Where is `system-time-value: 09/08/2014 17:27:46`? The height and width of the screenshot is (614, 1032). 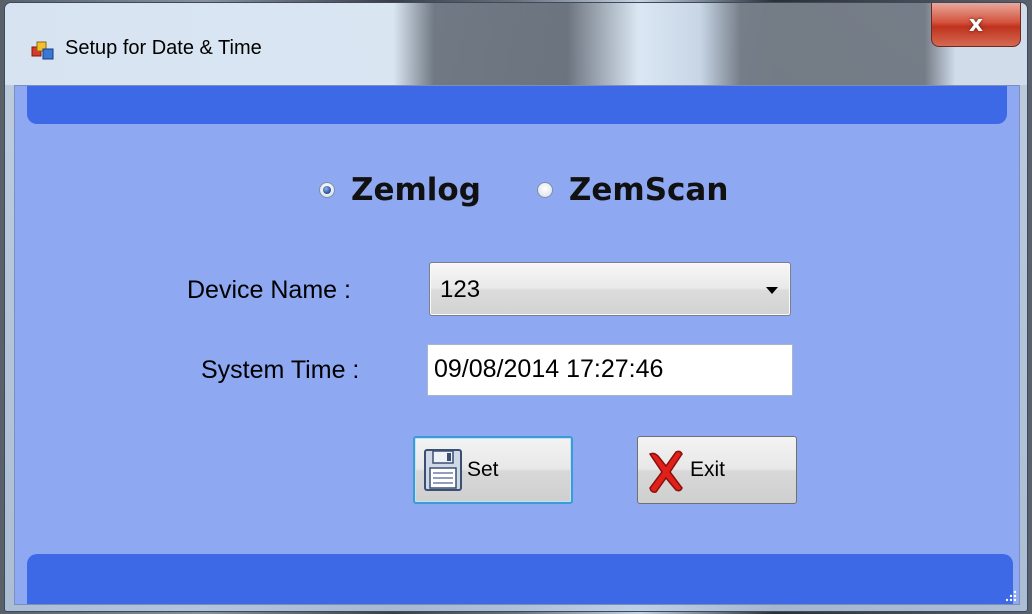
system-time-value: 09/08/2014 17:27:46 is located at coordinates (549, 369).